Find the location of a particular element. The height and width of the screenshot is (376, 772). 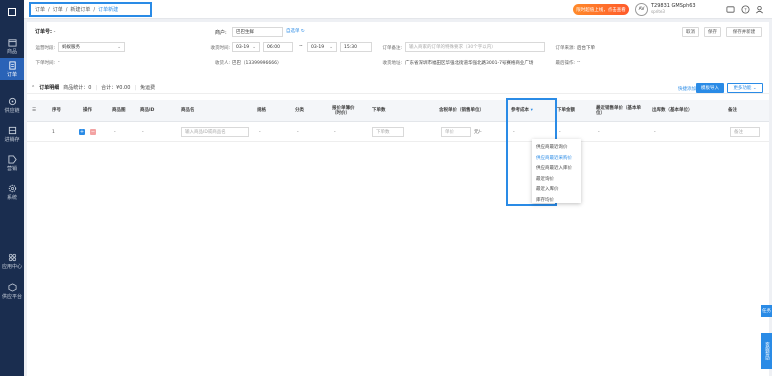

sidebar-item-orders: 订单 is located at coordinates (12, 69).